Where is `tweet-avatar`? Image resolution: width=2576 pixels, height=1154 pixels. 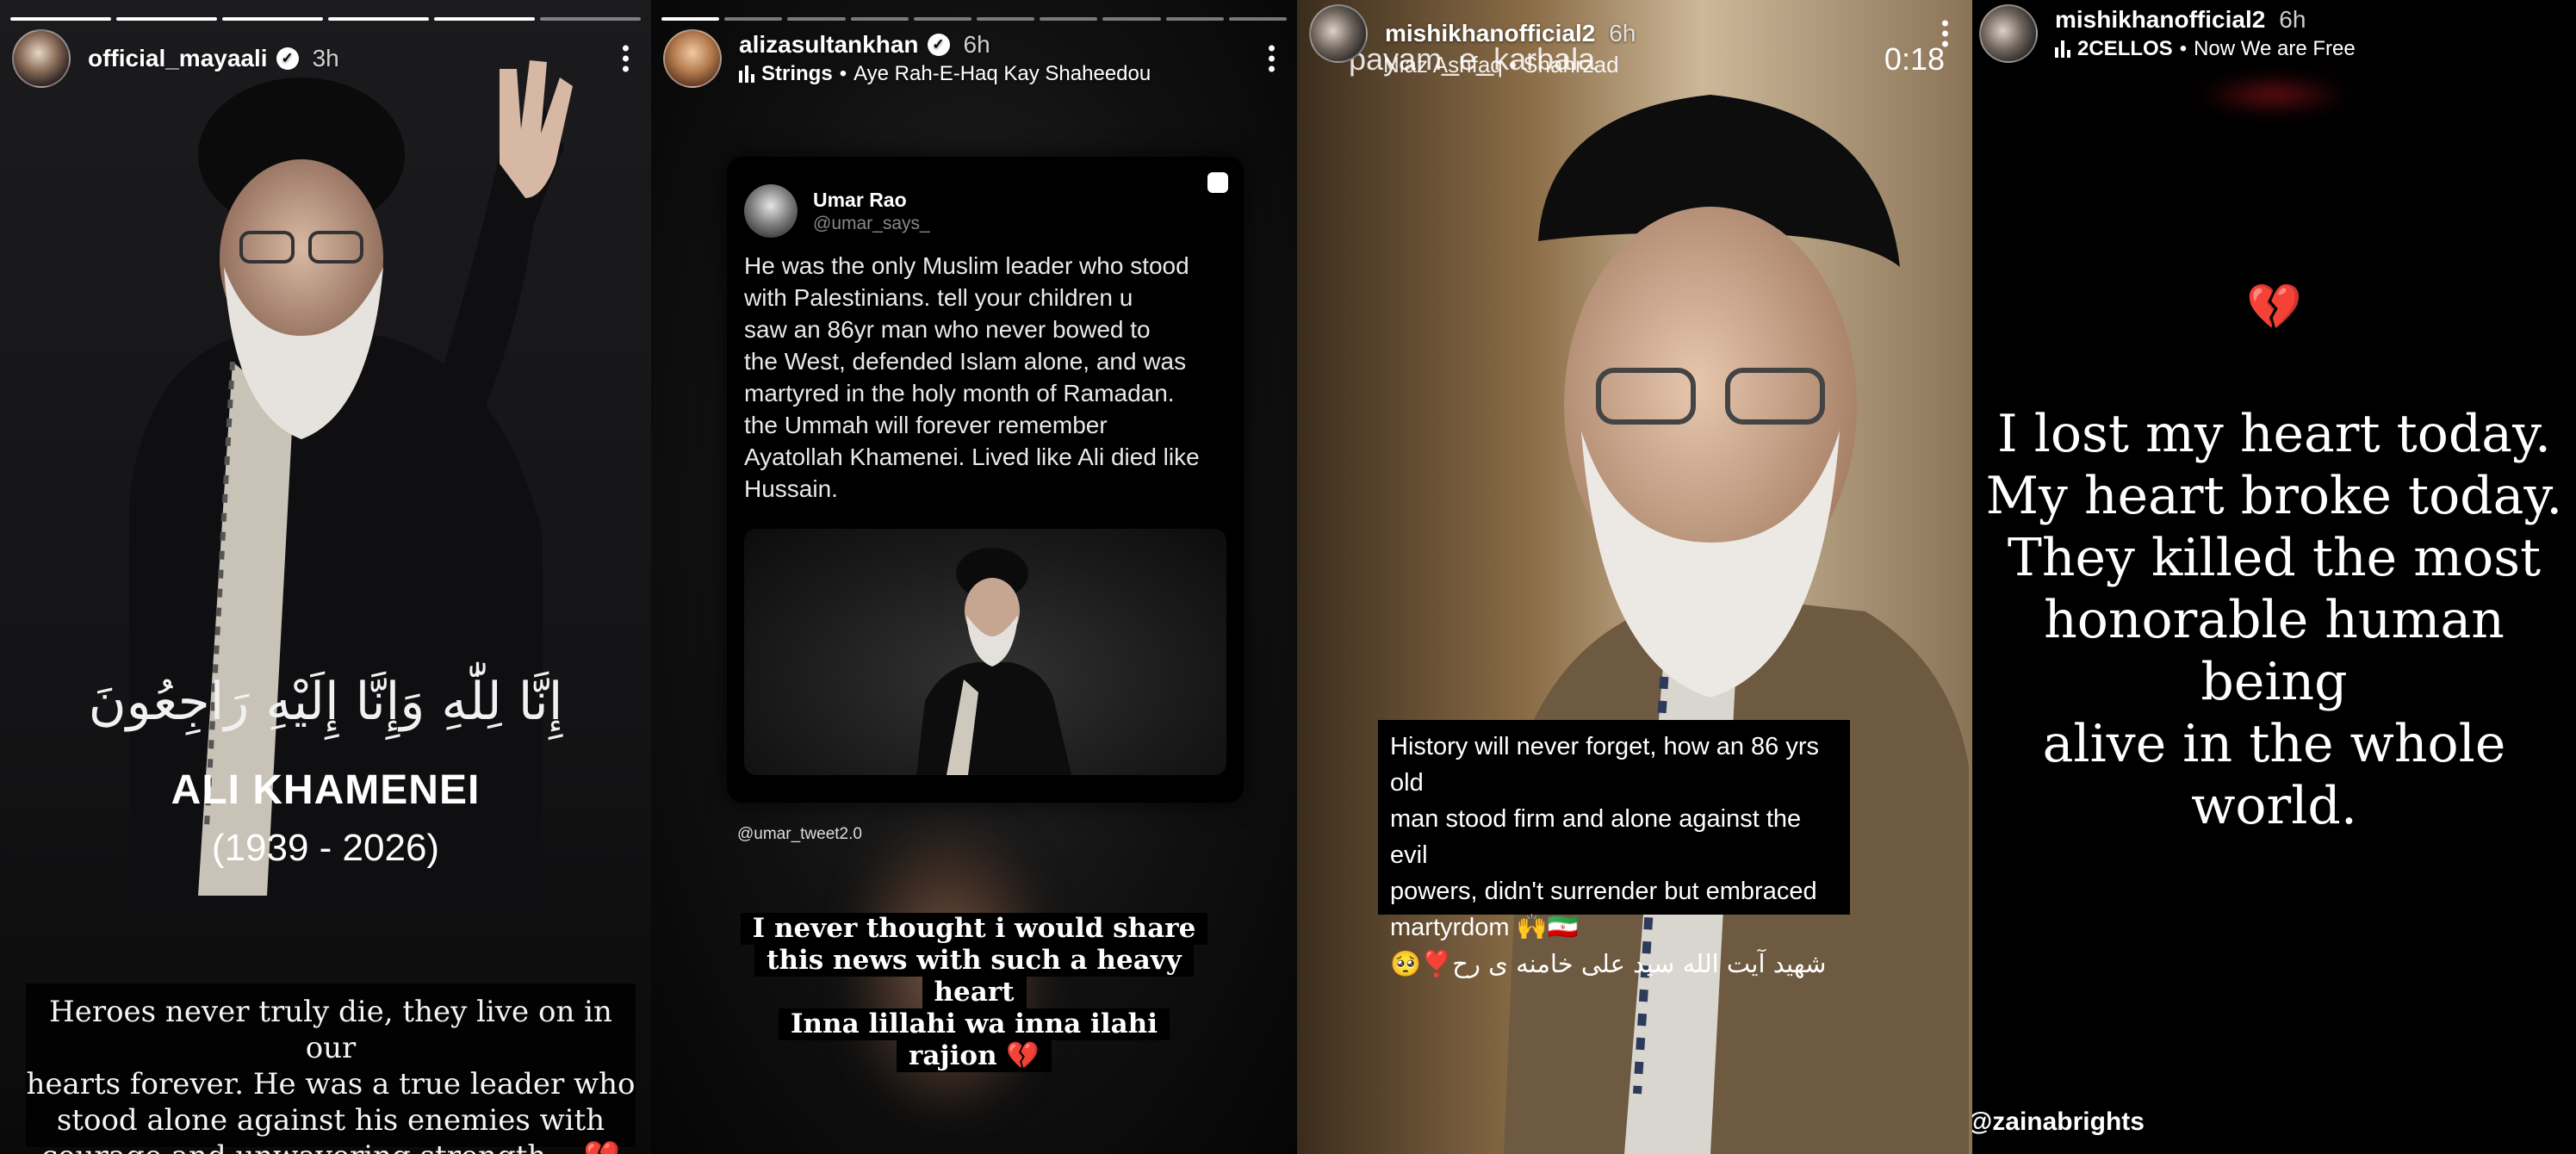
tweet-avatar is located at coordinates (771, 211).